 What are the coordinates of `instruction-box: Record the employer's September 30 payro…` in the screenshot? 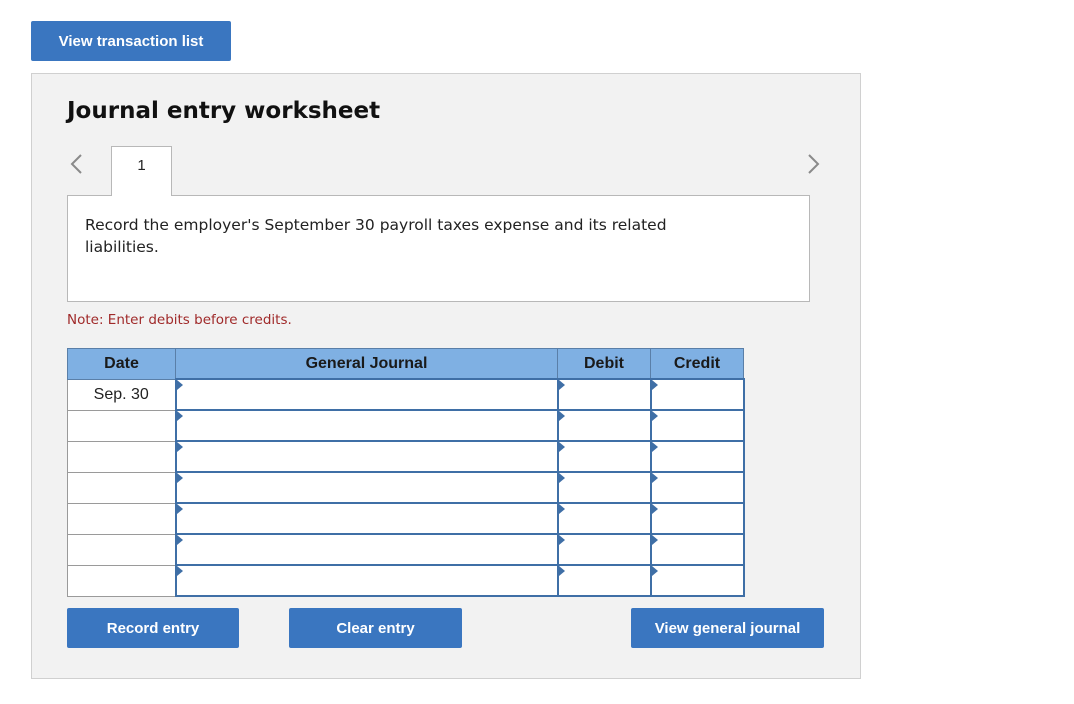 It's located at (438, 248).